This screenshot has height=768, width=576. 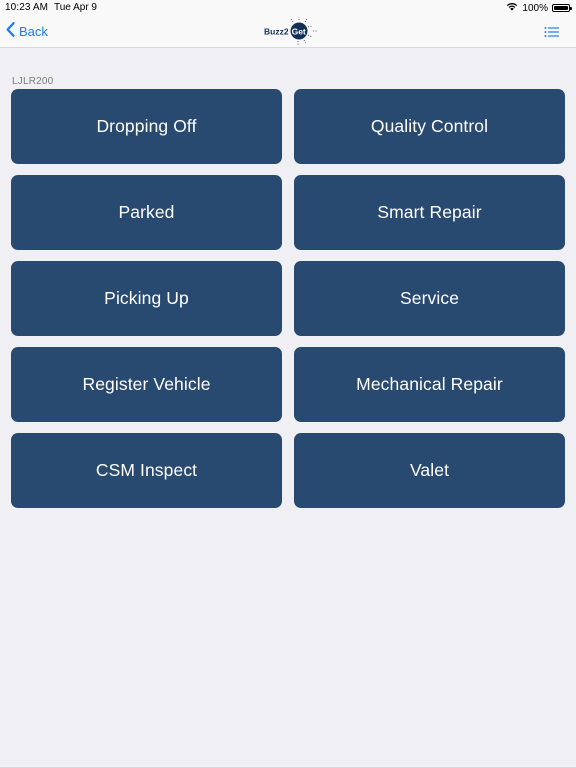 I want to click on tile-quality-control: Quality Control, so click(x=429, y=126).